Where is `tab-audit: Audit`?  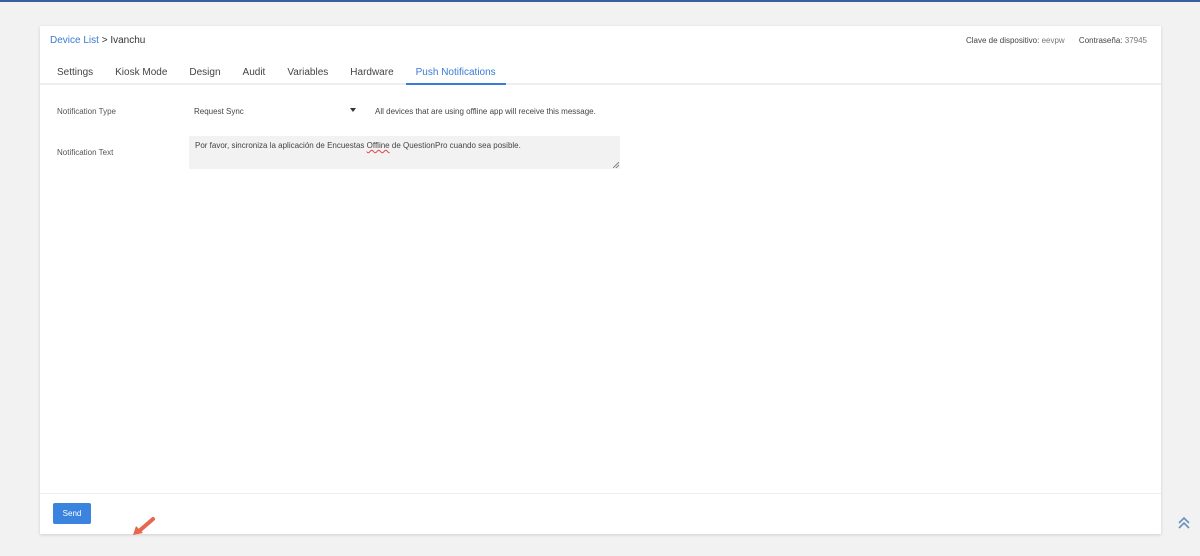
tab-audit: Audit is located at coordinates (254, 73).